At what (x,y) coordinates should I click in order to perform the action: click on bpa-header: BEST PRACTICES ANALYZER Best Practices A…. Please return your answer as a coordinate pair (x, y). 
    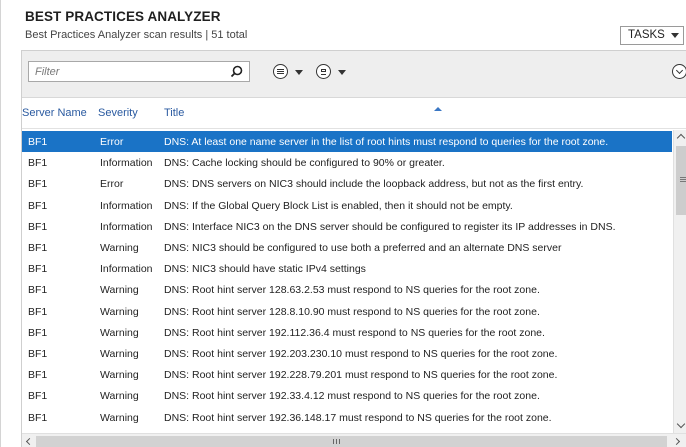
    Looking at the image, I should click on (343, 25).